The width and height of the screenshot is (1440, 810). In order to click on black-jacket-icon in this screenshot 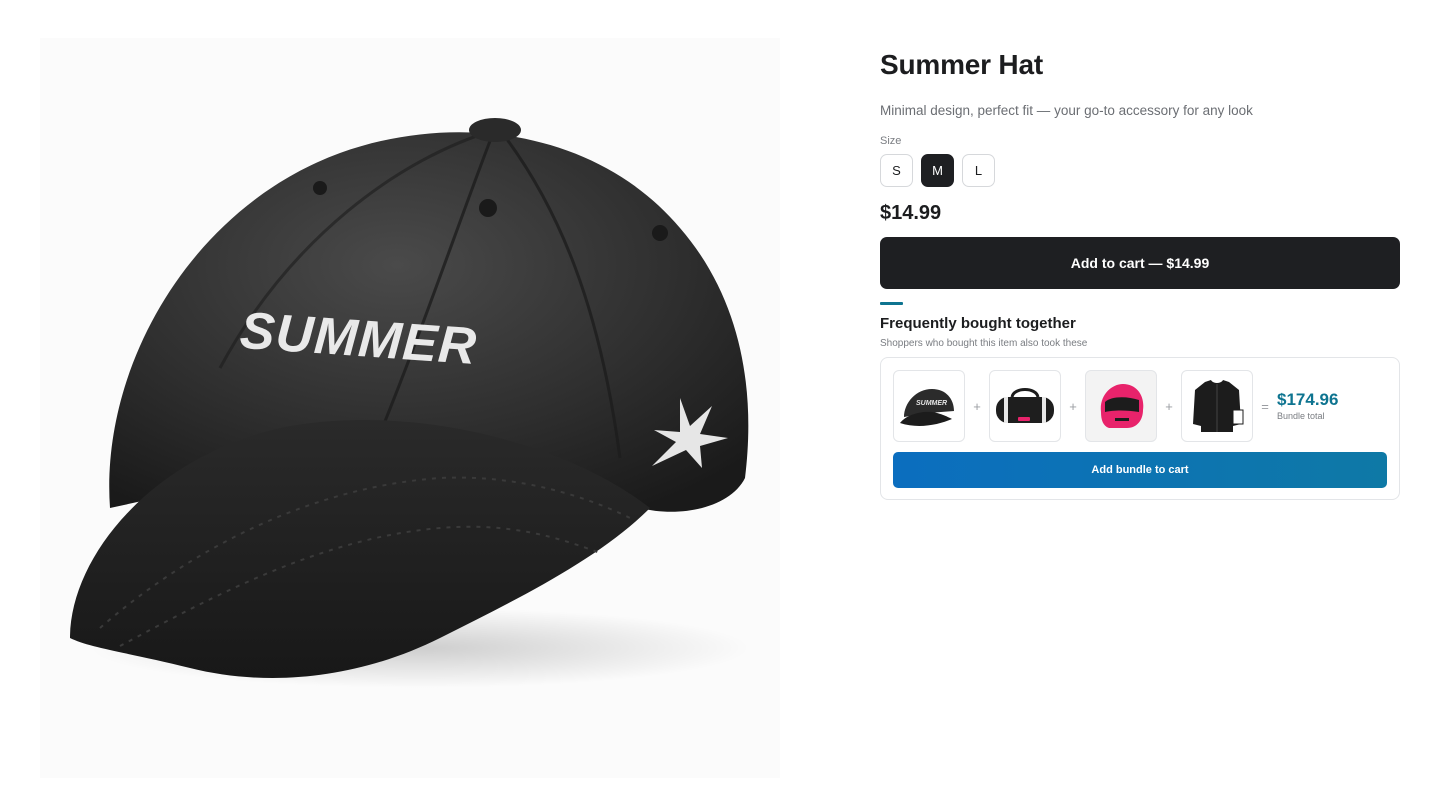, I will do `click(1218, 406)`.